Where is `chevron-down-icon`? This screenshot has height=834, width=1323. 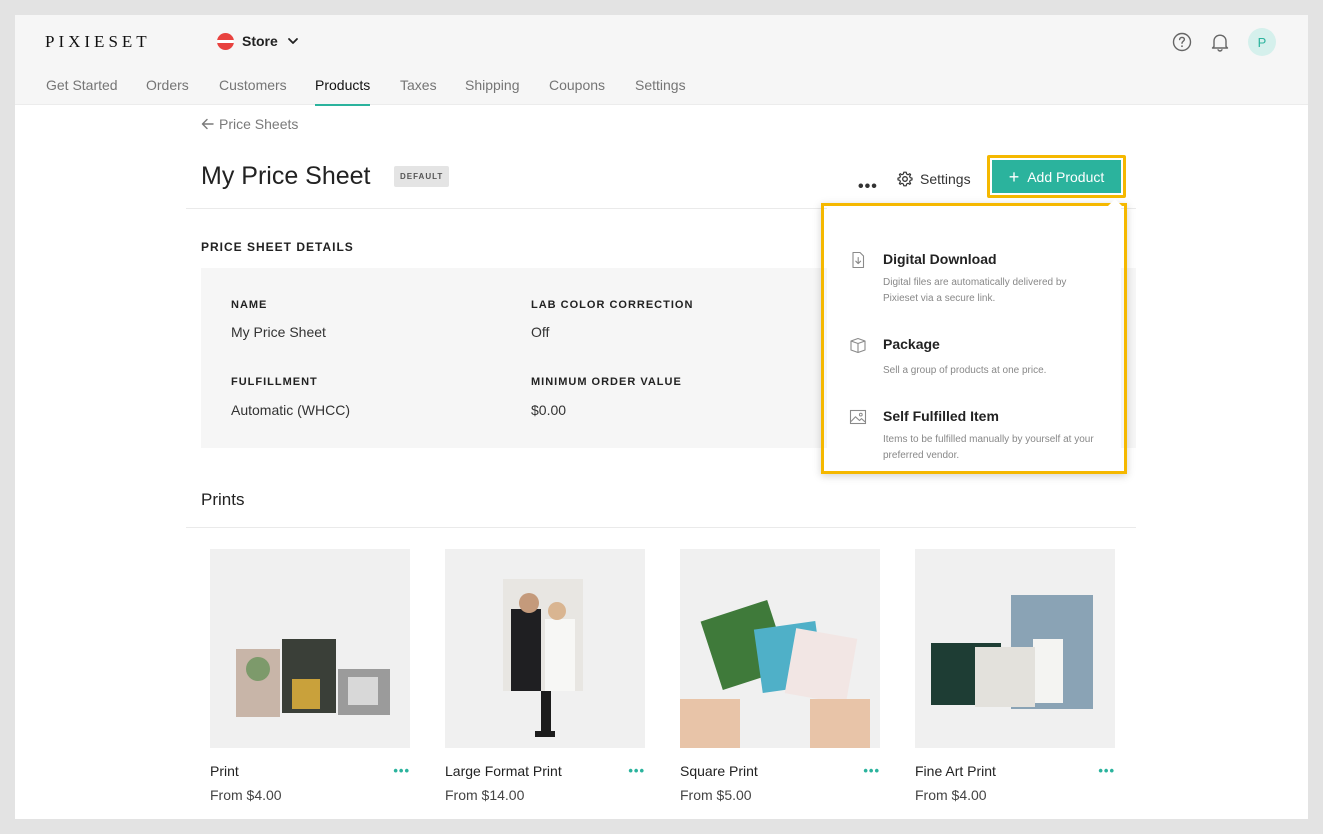
chevron-down-icon is located at coordinates (292, 41).